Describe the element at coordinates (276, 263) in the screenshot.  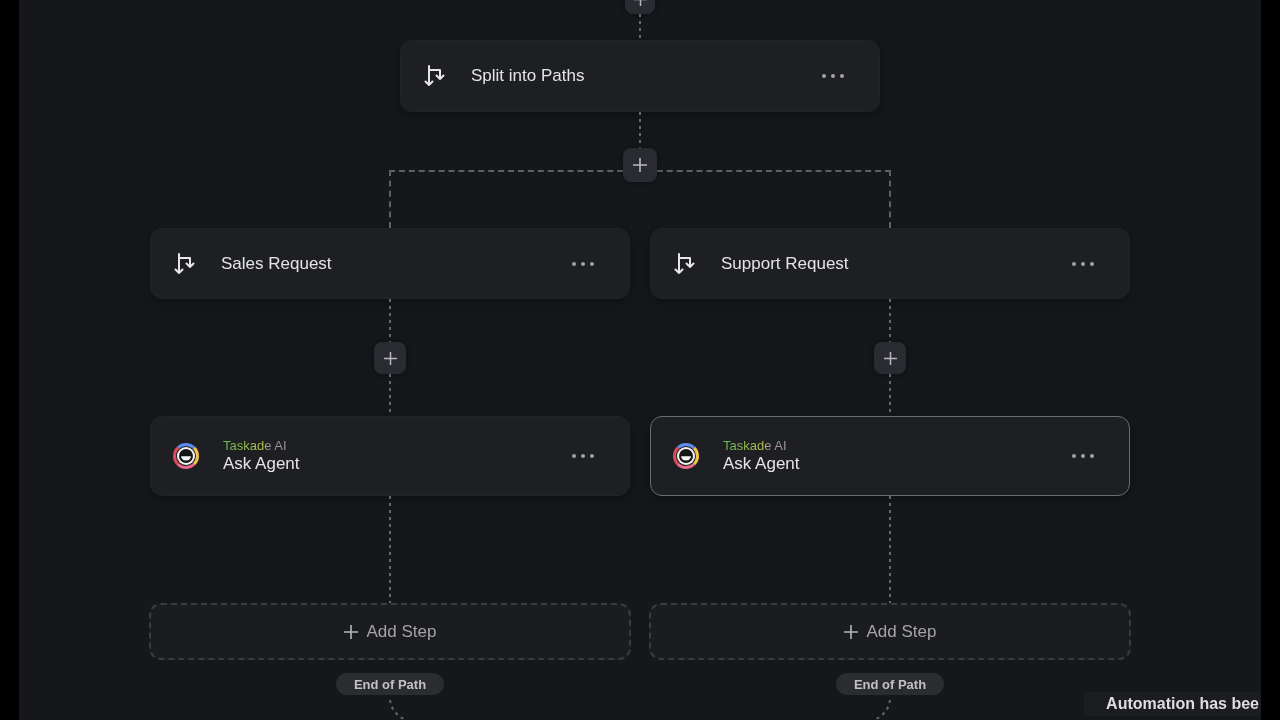
I see `node-title: Sales Request` at that location.